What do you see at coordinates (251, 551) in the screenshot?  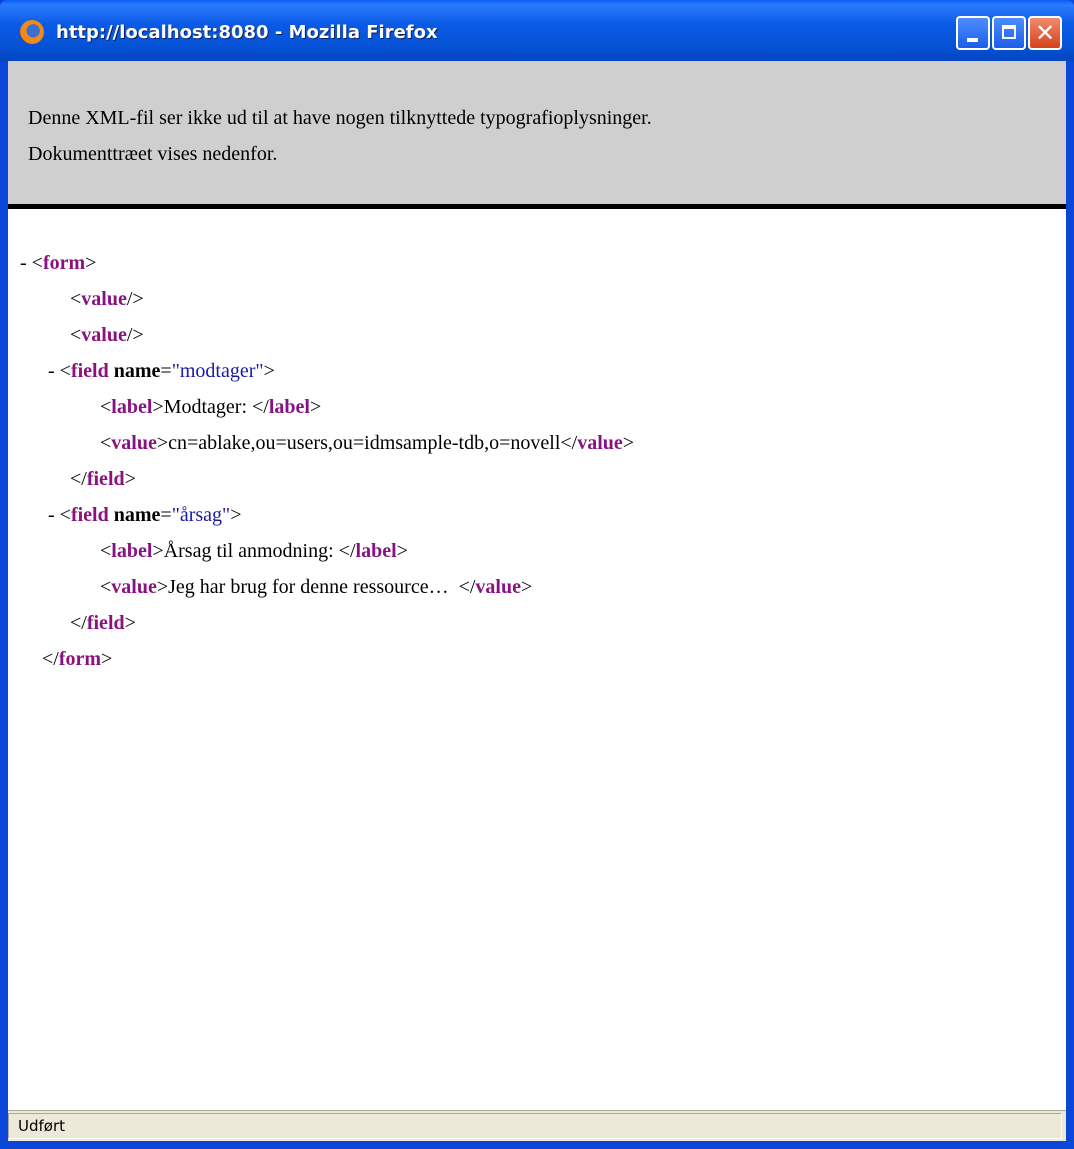 I see `label-text: Årsag til anmodning:` at bounding box center [251, 551].